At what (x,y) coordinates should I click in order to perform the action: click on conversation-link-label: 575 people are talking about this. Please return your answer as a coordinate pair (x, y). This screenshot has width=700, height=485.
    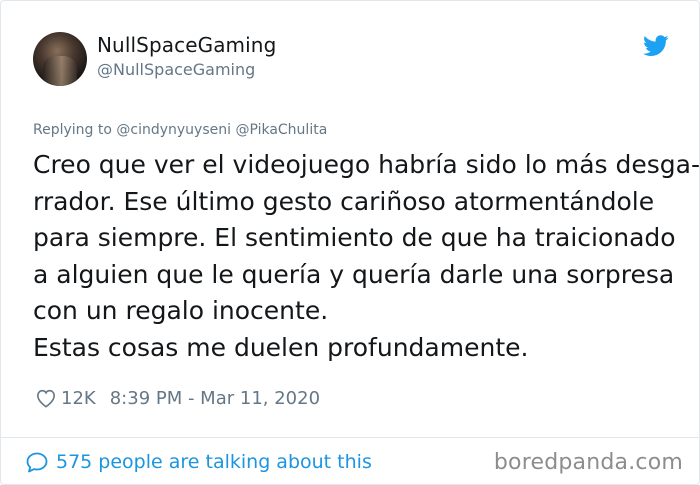
    Looking at the image, I should click on (214, 462).